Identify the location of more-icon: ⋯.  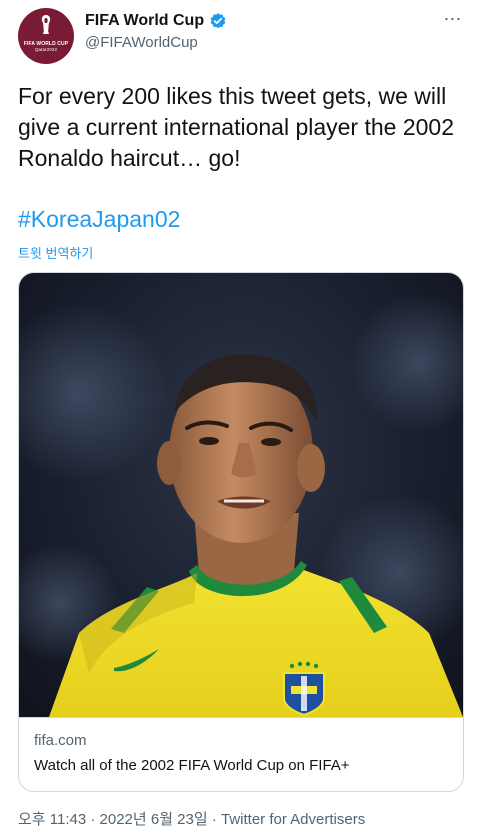
(453, 20).